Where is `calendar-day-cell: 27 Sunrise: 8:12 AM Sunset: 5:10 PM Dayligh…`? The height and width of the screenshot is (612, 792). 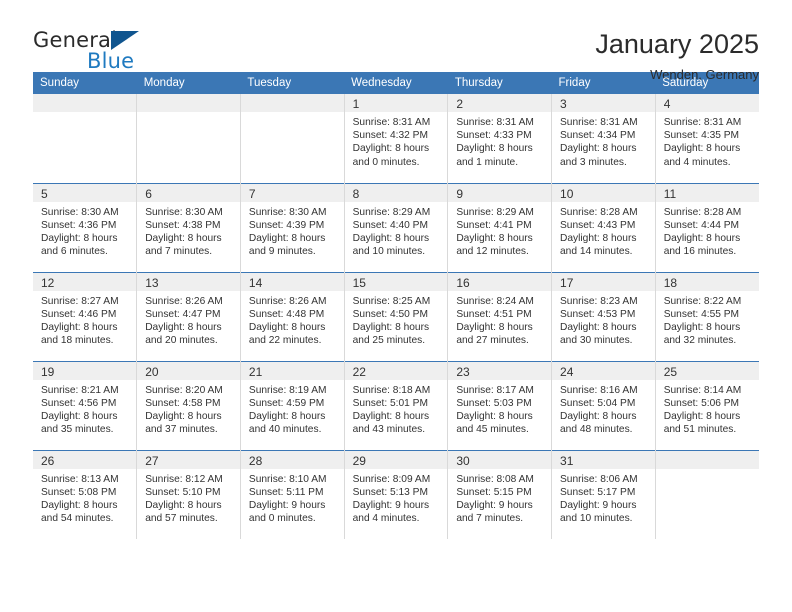 calendar-day-cell: 27 Sunrise: 8:12 AM Sunset: 5:10 PM Dayligh… is located at coordinates (188, 494).